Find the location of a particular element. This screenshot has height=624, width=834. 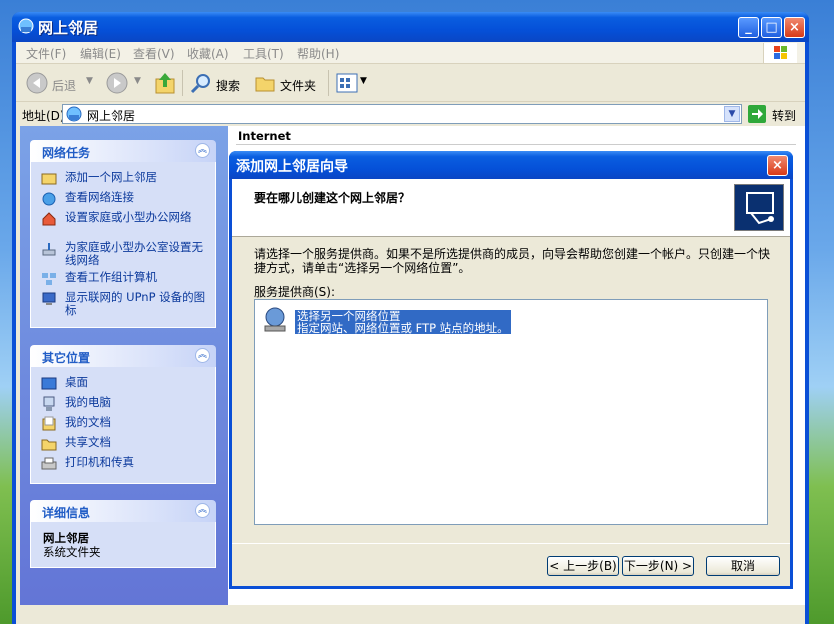

forward-arrow-icon is located at coordinates (117, 83).